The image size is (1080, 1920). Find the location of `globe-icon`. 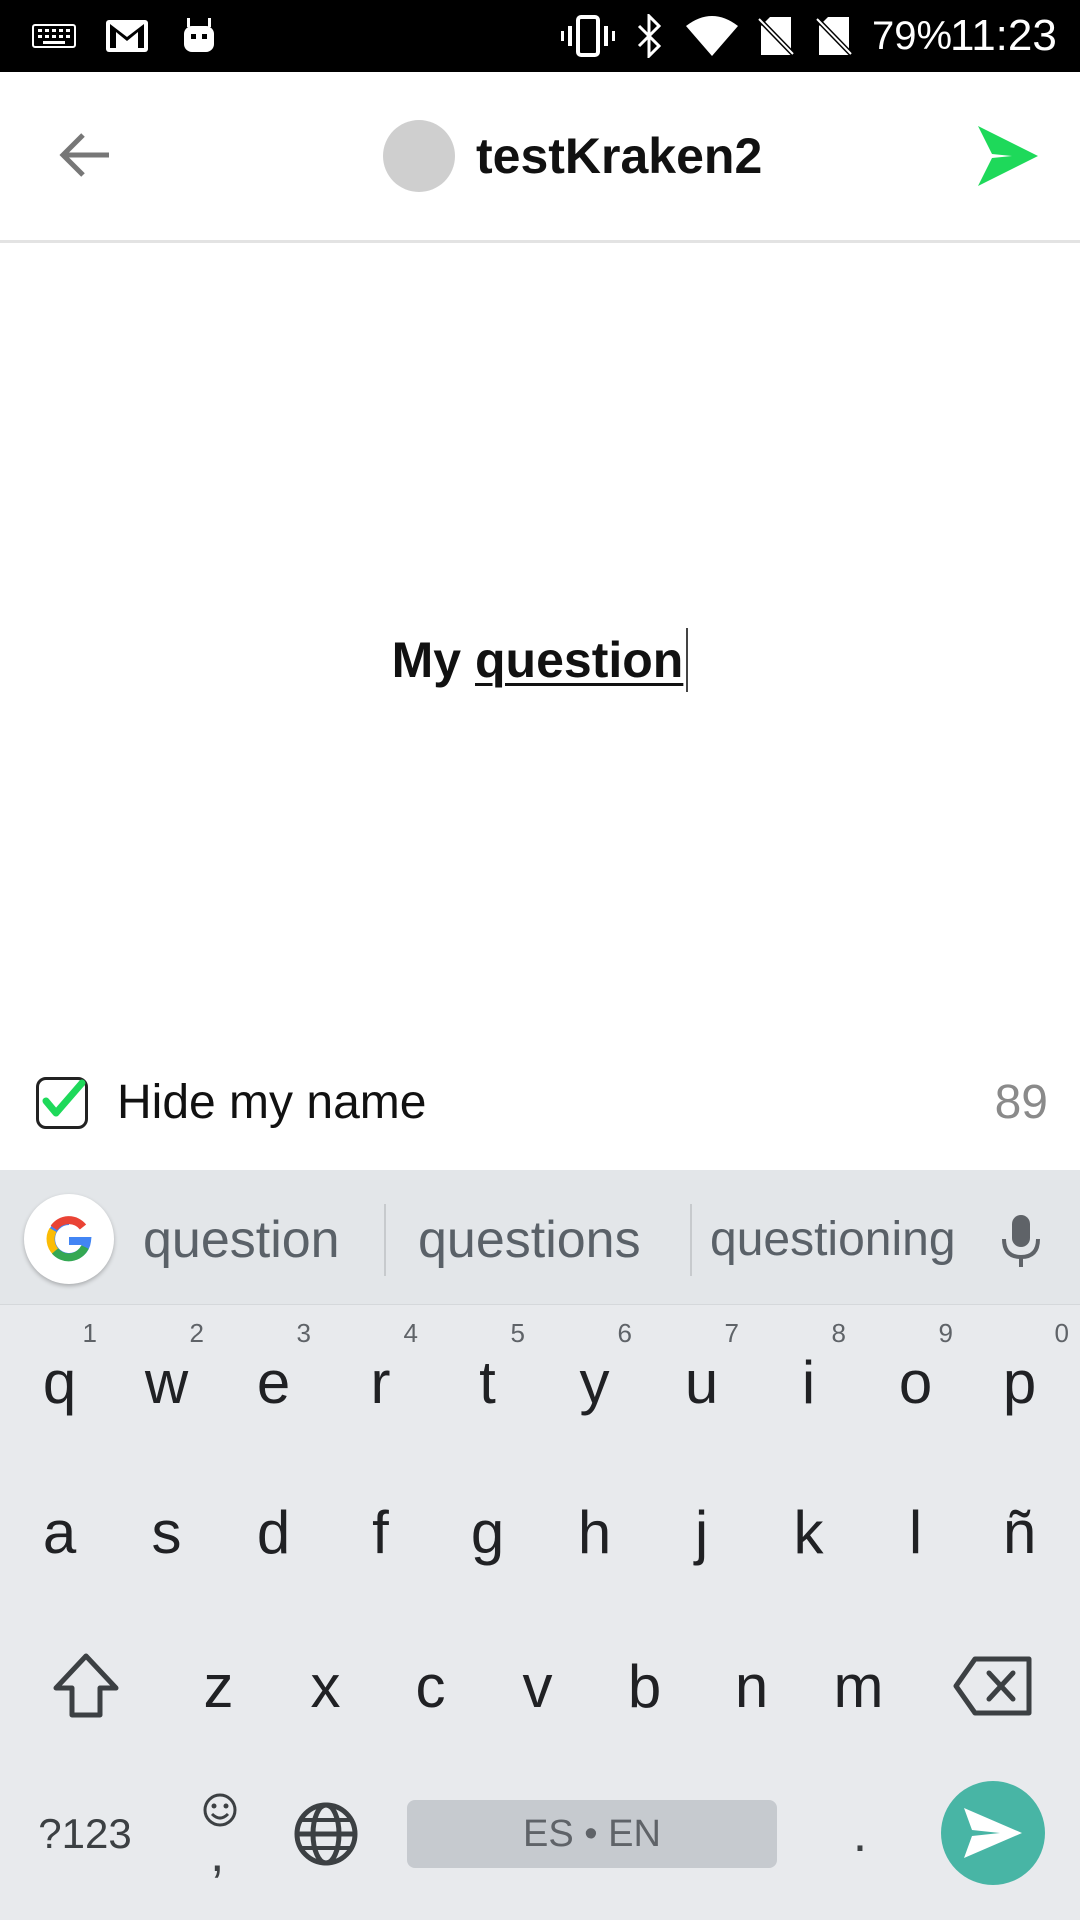

globe-icon is located at coordinates (326, 1834).